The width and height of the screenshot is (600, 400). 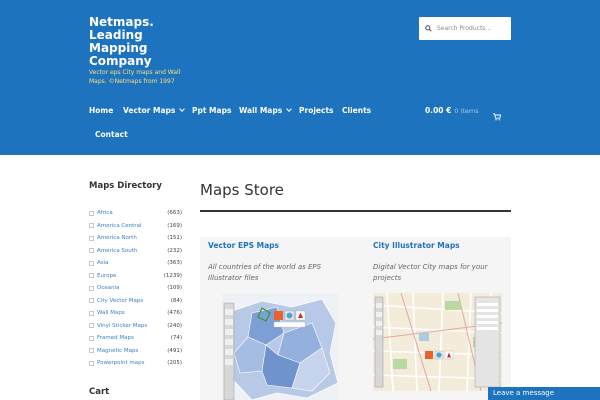 What do you see at coordinates (125, 186) in the screenshot?
I see `maps-directory-heading: Maps Directory` at bounding box center [125, 186].